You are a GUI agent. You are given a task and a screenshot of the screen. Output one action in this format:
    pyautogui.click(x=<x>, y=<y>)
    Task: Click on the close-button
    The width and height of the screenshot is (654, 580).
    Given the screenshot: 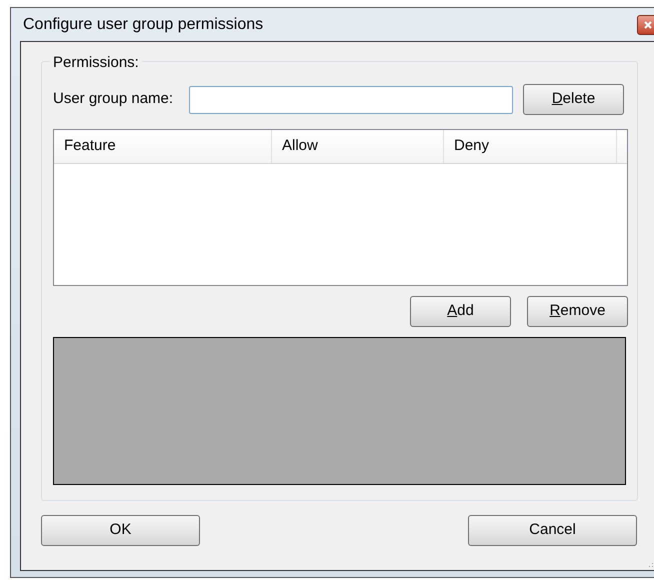 What is the action you would take?
    pyautogui.click(x=645, y=24)
    